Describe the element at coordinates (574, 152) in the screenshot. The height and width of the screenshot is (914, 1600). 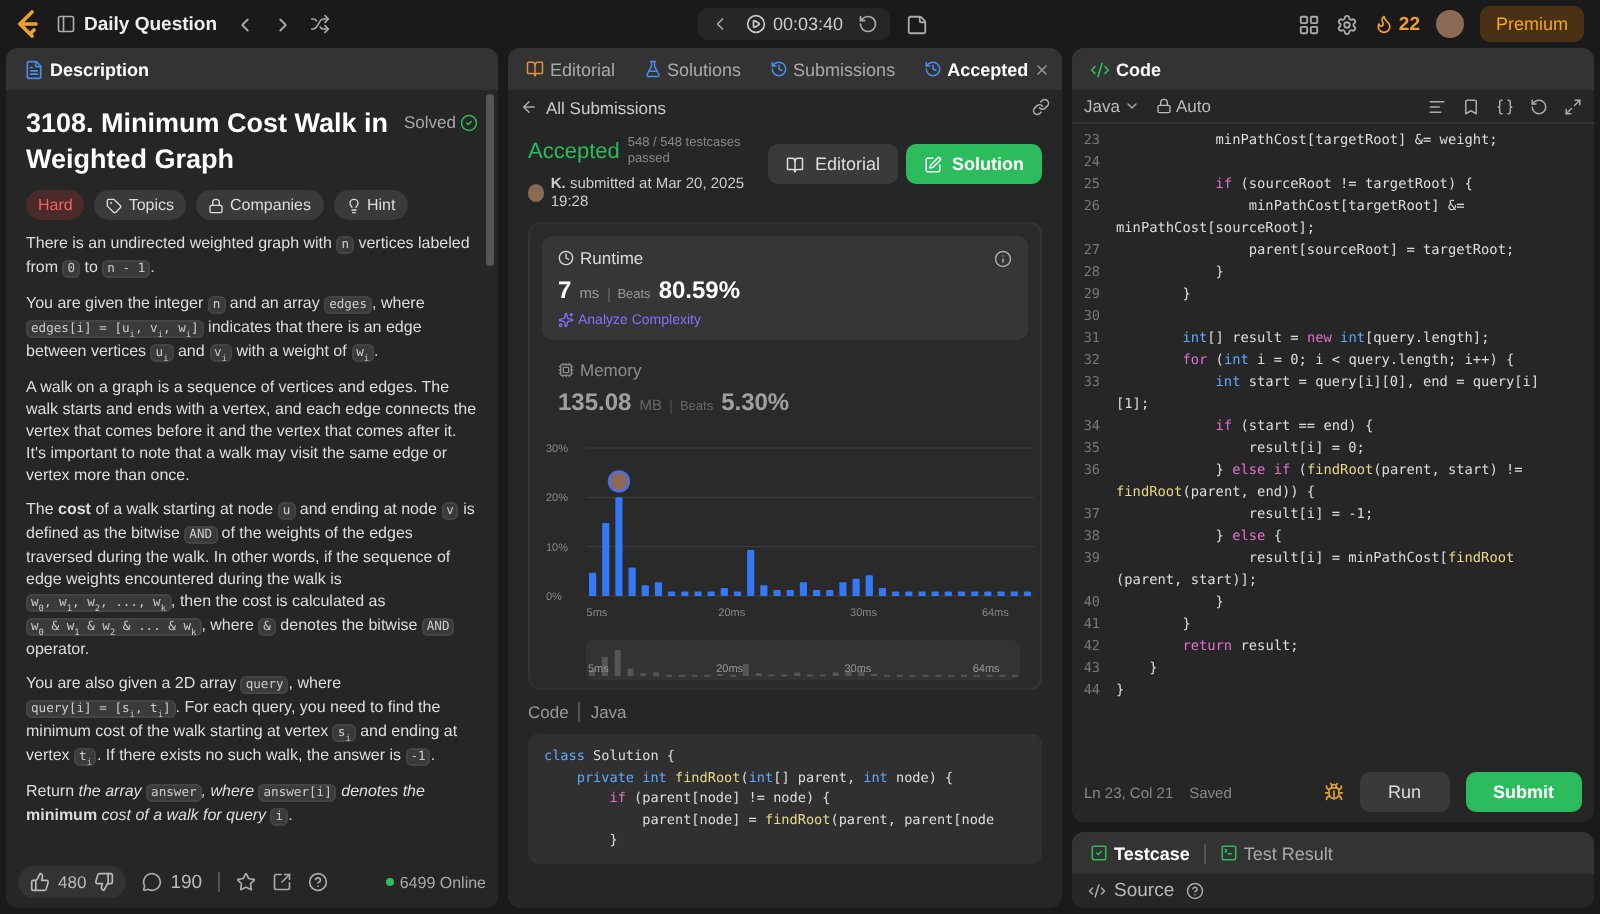
I see `verdict: Accepted` at that location.